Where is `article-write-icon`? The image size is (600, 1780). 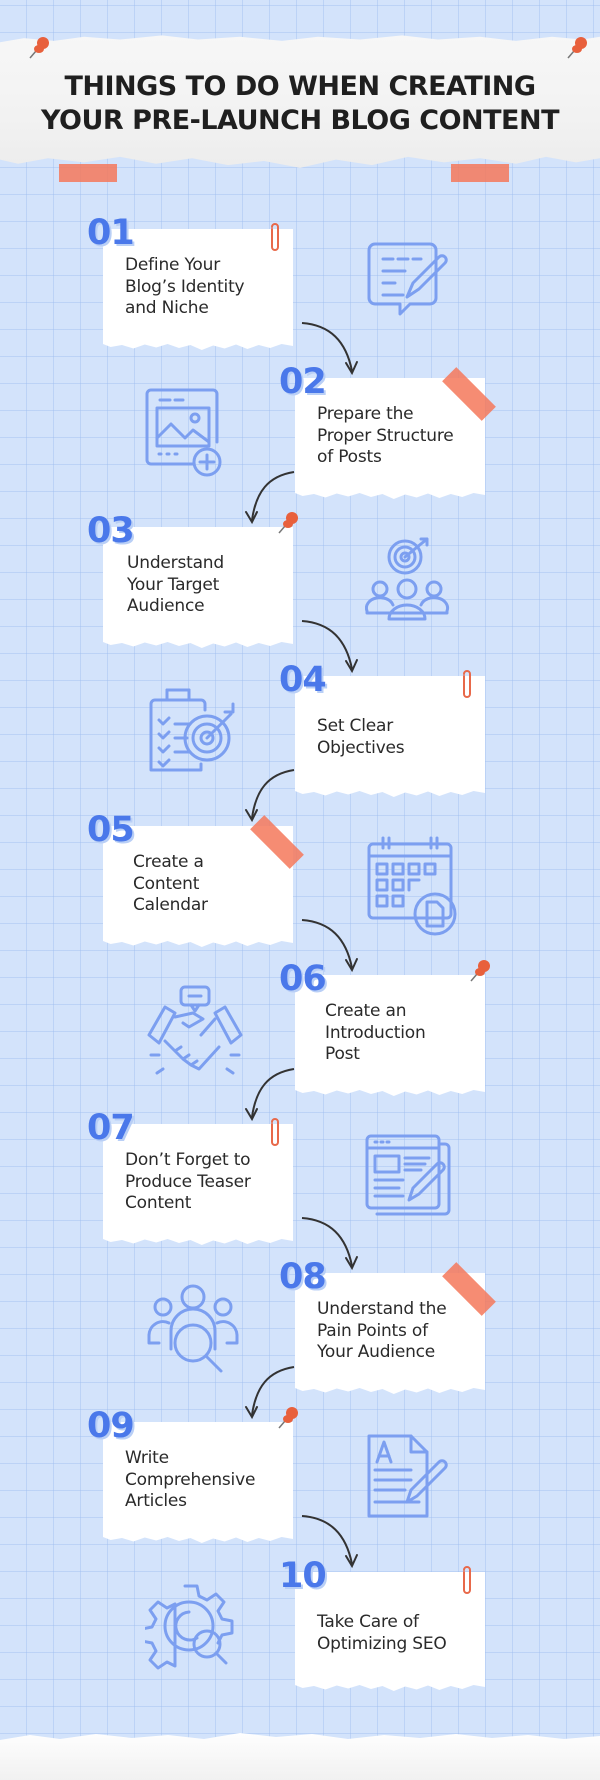
article-write-icon is located at coordinates (407, 1479).